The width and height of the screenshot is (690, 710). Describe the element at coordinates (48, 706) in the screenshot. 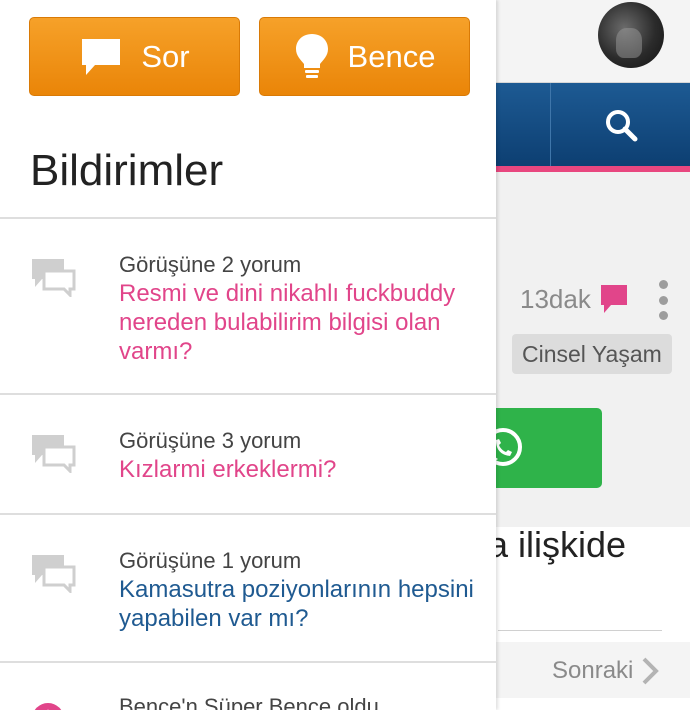

I see `super-badge-icon` at that location.